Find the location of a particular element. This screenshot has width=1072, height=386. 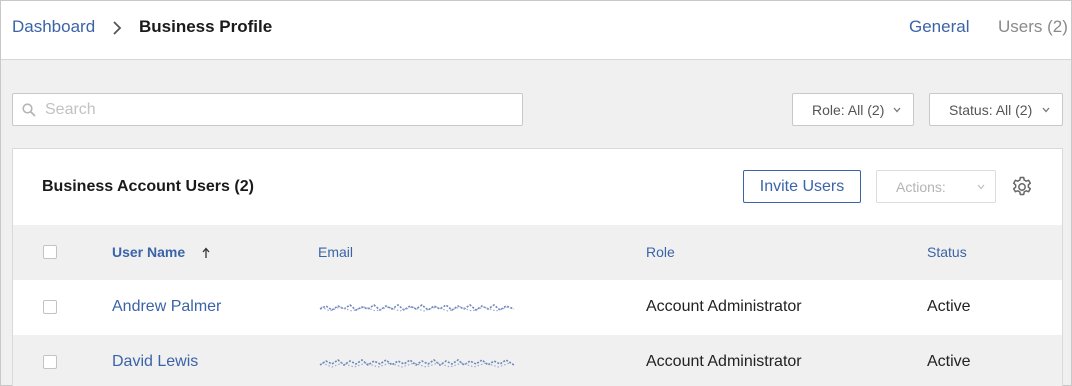

role-filter-dropdown: Role: All (2) is located at coordinates (853, 109).